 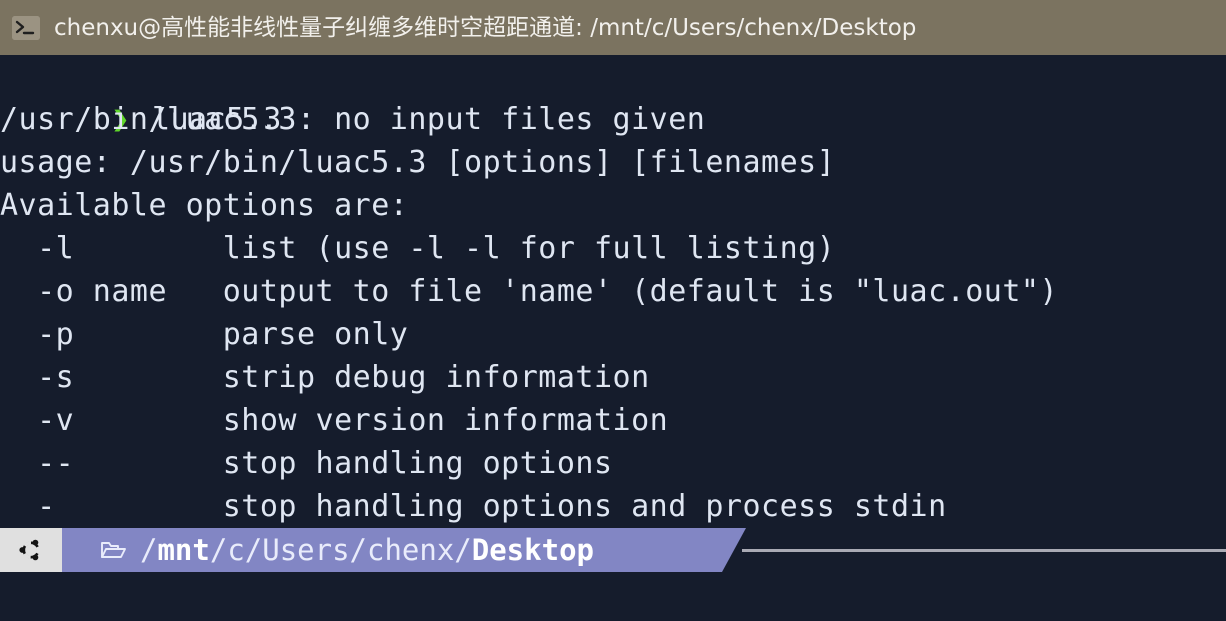 I want to click on output-line: Available options are:, so click(x=204, y=205).